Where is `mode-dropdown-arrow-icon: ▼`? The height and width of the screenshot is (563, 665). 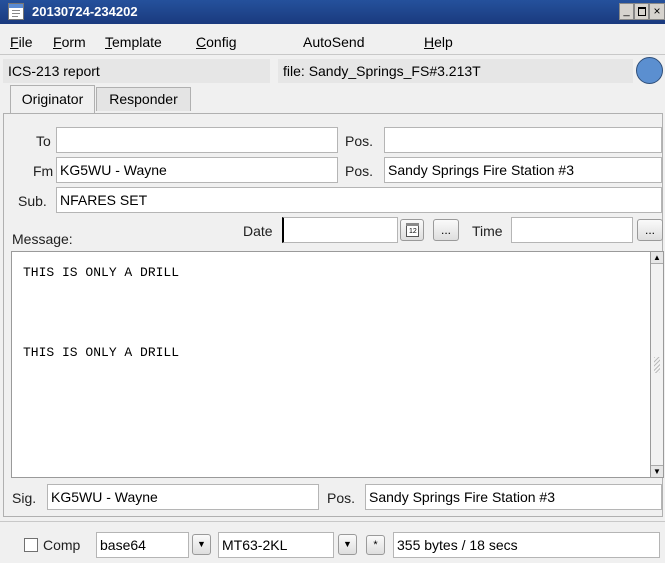 mode-dropdown-arrow-icon: ▼ is located at coordinates (347, 544).